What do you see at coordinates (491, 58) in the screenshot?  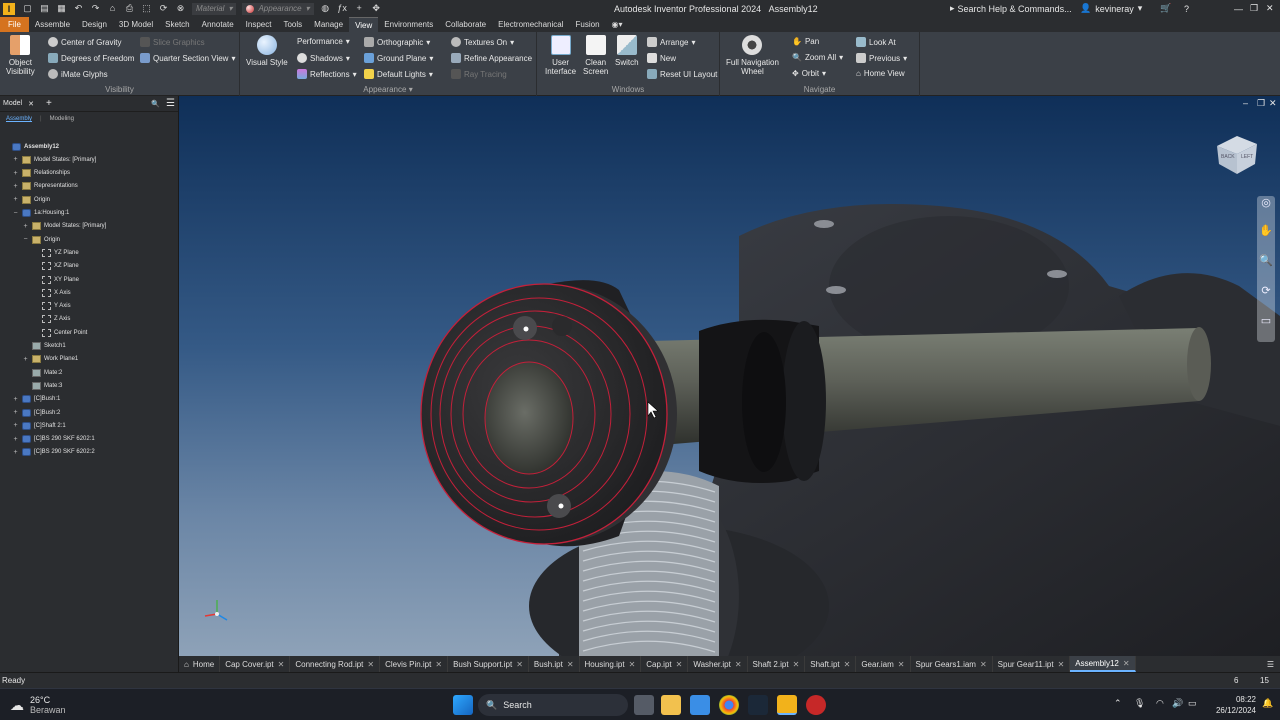 I see `refine-appearance-button: Refine Appearance` at bounding box center [491, 58].